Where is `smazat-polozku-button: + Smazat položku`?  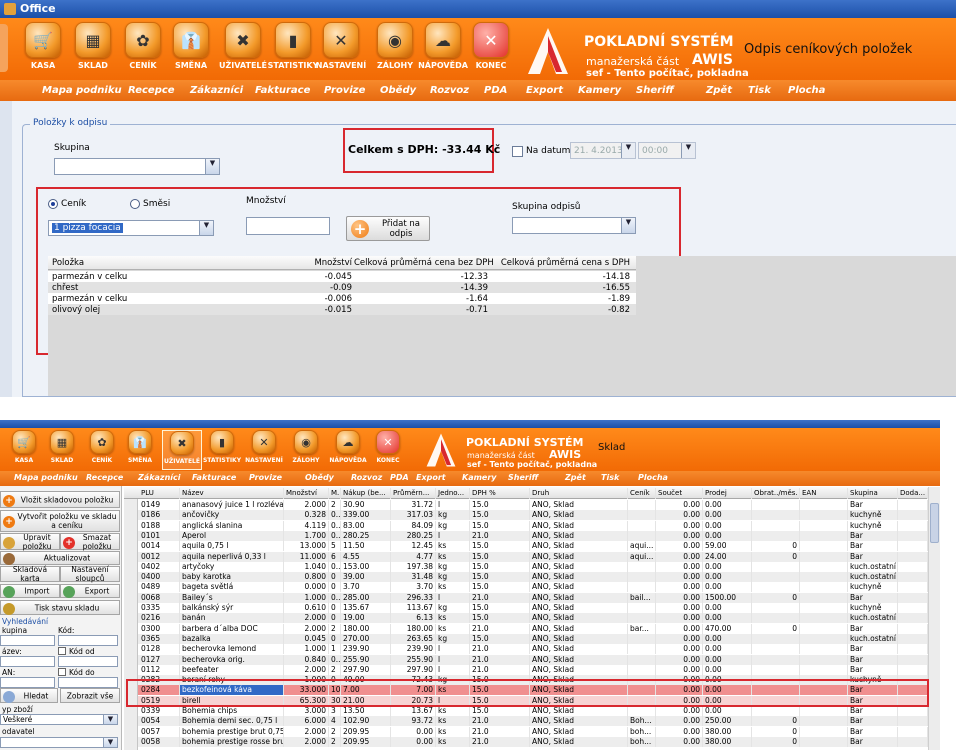
smazat-polozku-button: + Smazat položku is located at coordinates (90, 542).